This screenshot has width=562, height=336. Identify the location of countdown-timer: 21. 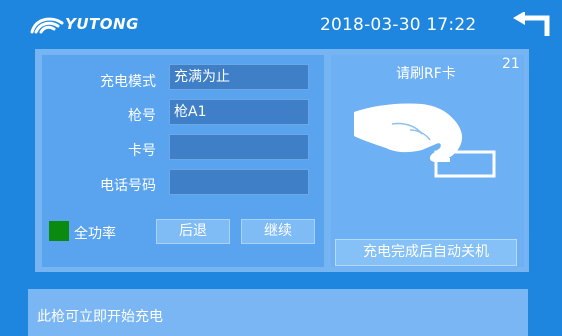
(511, 64).